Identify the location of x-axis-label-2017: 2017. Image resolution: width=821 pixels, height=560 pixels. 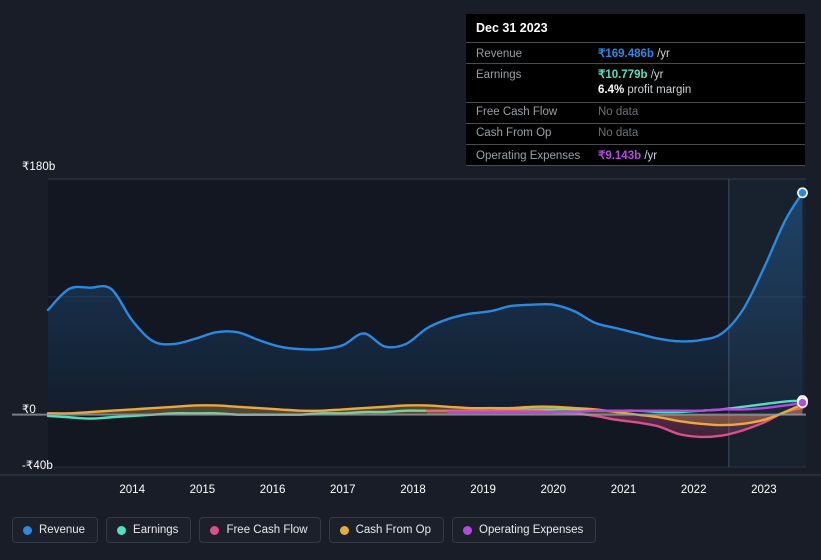
(343, 490).